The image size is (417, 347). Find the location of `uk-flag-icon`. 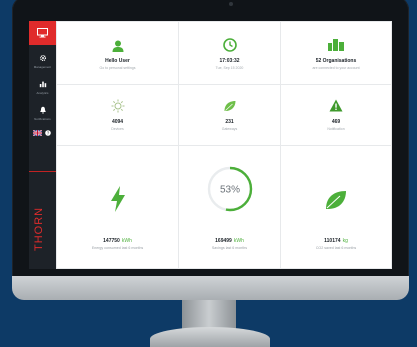

uk-flag-icon is located at coordinates (37, 133).